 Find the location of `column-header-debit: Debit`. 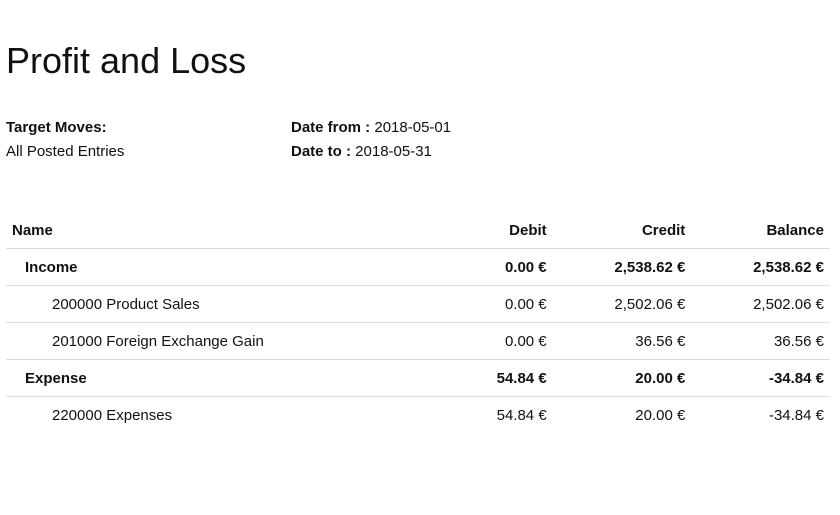

column-header-debit: Debit is located at coordinates (480, 230).